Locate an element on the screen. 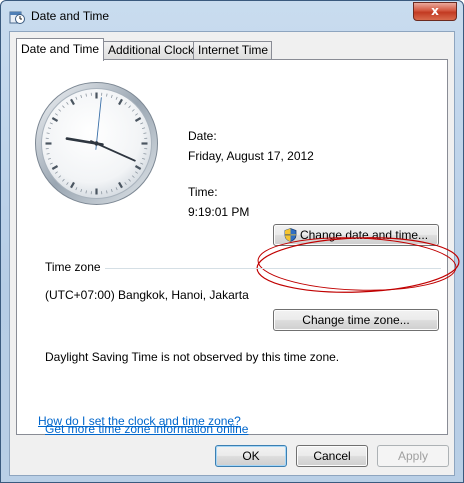 The image size is (464, 483). close-icon: x is located at coordinates (435, 11).